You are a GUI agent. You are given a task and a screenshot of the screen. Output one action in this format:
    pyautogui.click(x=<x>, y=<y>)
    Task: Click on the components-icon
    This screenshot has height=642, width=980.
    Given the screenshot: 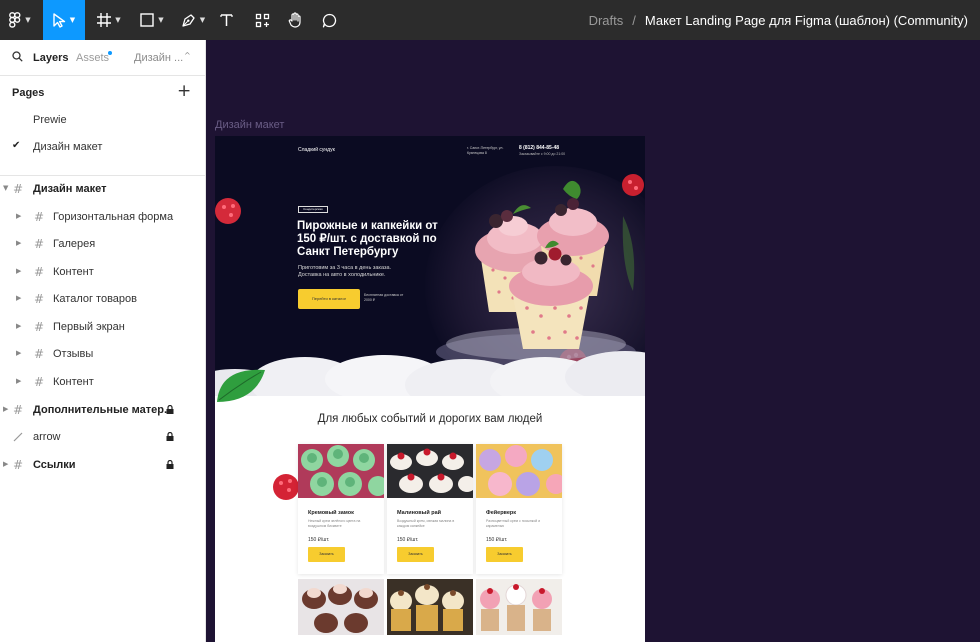 What is the action you would take?
    pyautogui.click(x=262, y=20)
    